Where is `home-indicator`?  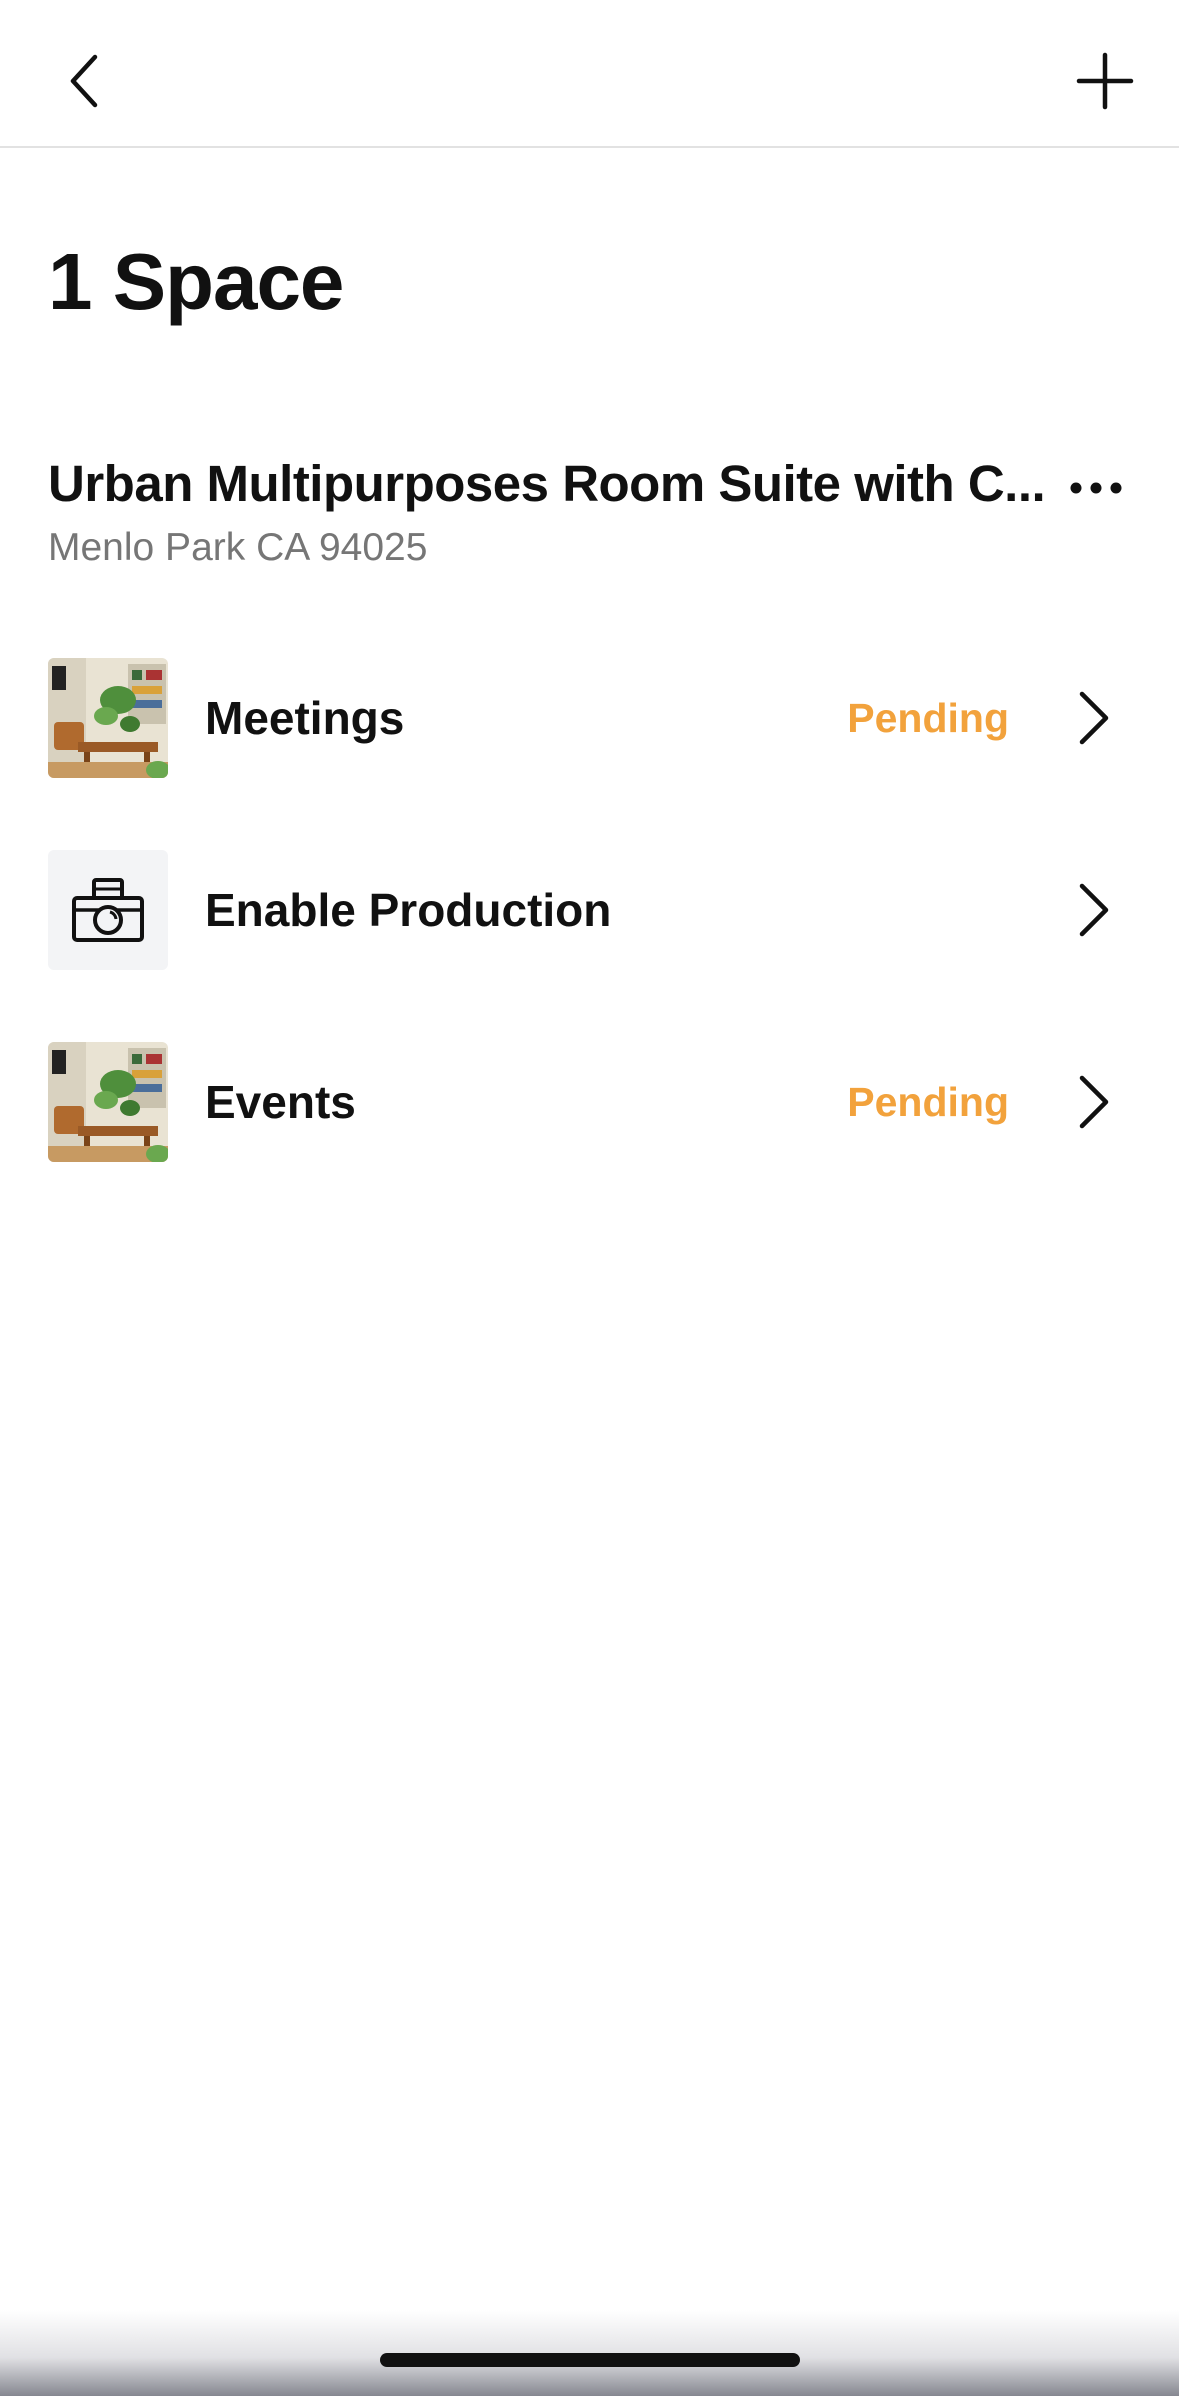
home-indicator is located at coordinates (590, 2360).